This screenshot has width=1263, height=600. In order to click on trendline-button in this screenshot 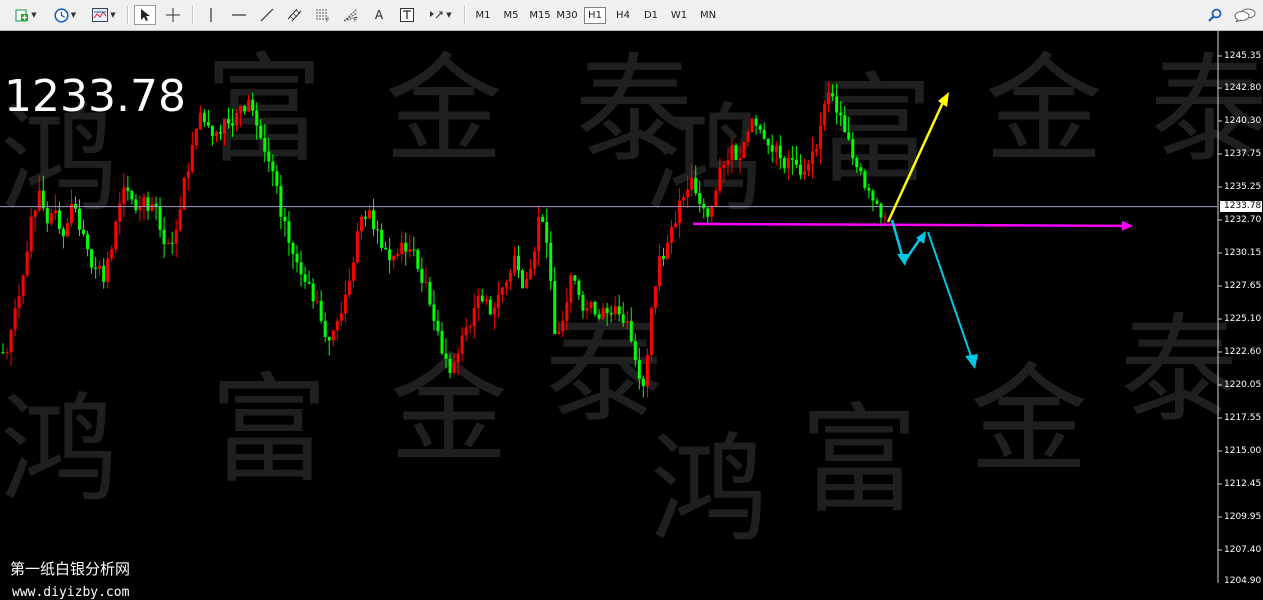, I will do `click(267, 15)`.